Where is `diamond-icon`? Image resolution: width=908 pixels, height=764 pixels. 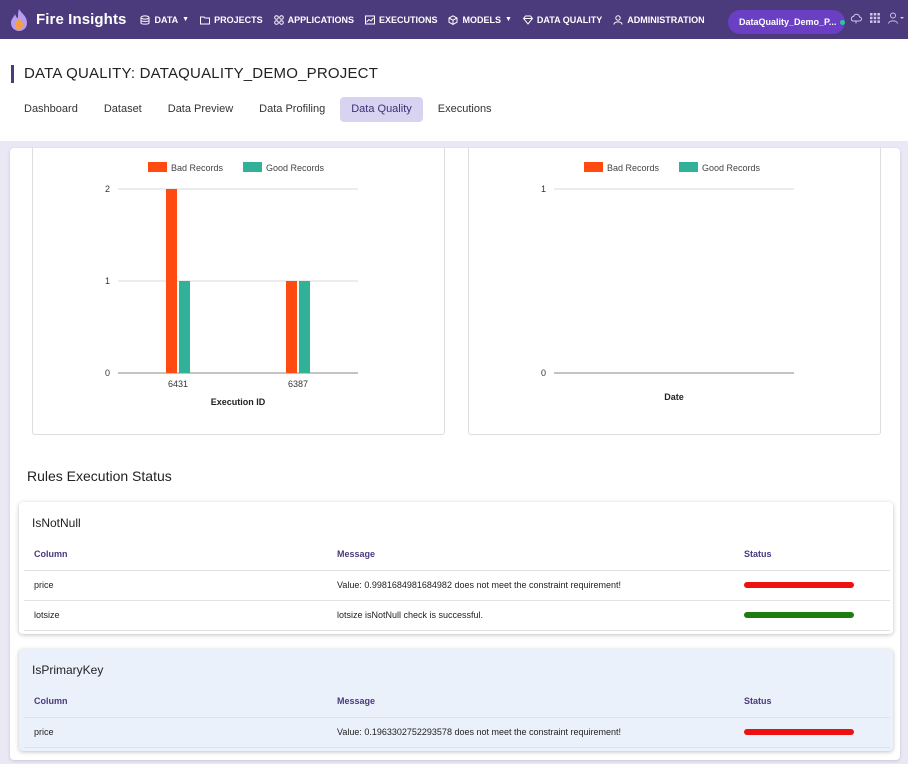 diamond-icon is located at coordinates (527, 20).